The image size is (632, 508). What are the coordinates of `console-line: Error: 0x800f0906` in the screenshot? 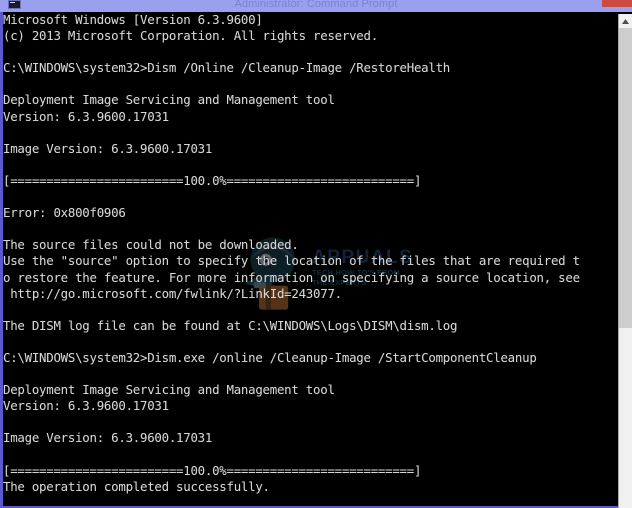 It's located at (64, 213).